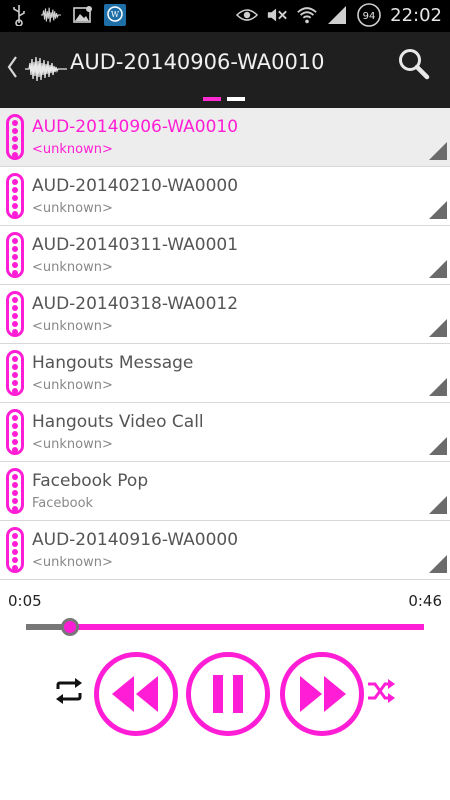 The image size is (450, 800). I want to click on repeat-button, so click(69, 691).